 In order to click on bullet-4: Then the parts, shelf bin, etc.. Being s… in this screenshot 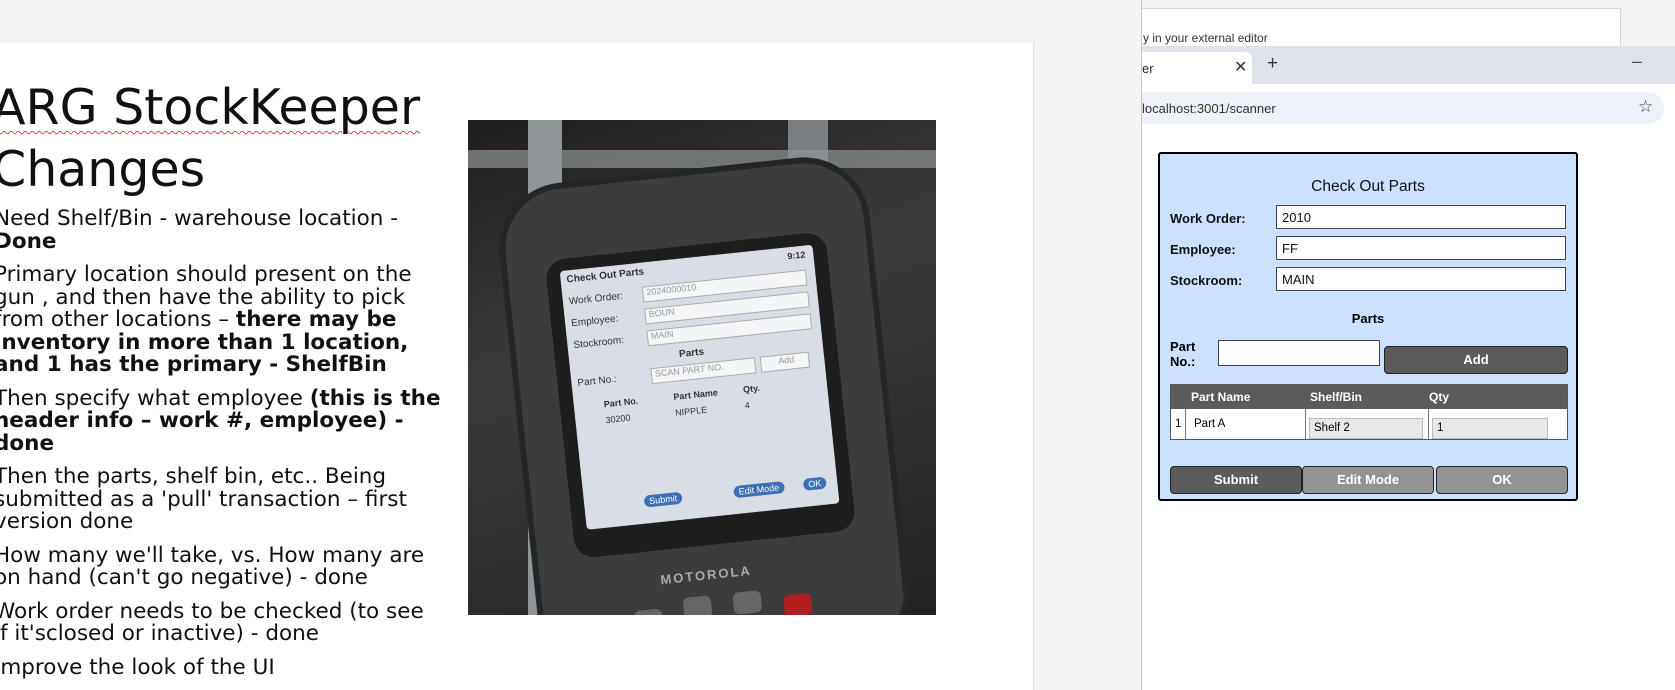, I will do `click(222, 499)`.